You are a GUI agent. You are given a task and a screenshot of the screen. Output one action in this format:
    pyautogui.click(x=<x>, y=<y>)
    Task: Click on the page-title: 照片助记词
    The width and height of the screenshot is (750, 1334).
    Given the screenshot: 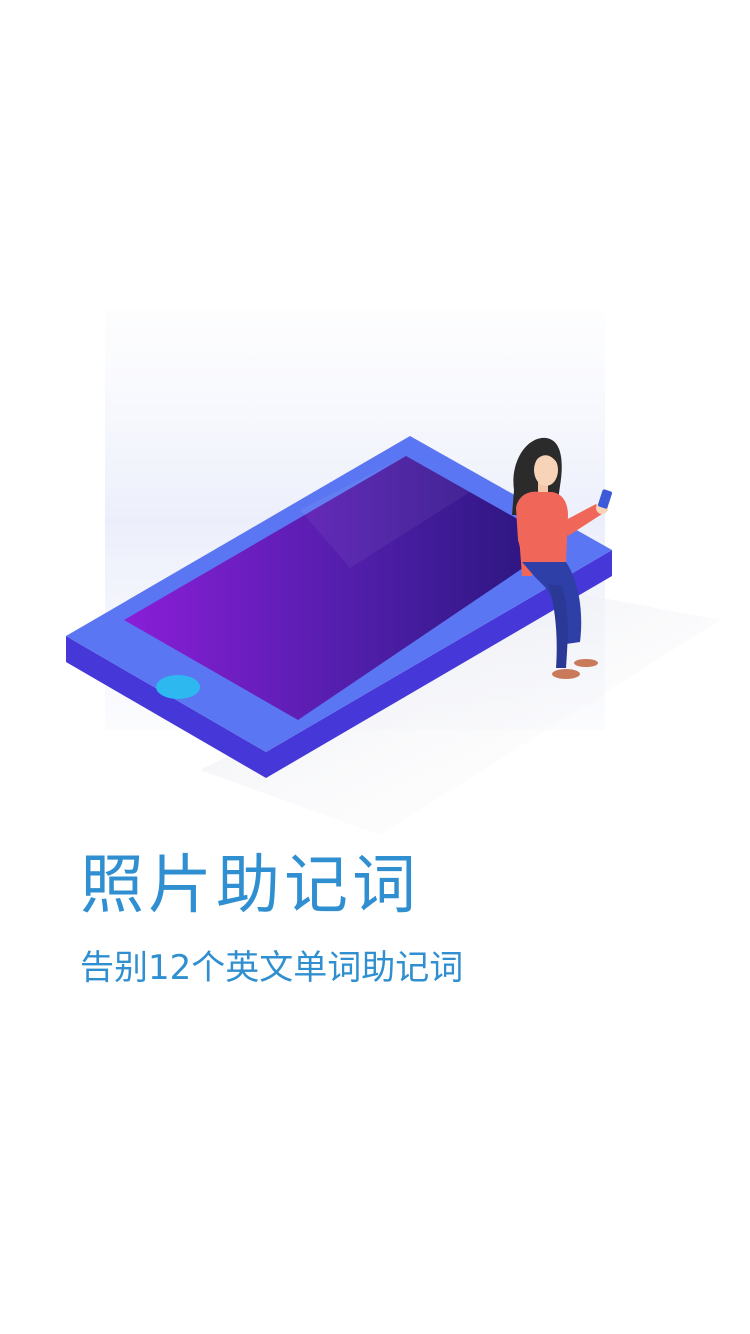 What is the action you would take?
    pyautogui.click(x=250, y=886)
    